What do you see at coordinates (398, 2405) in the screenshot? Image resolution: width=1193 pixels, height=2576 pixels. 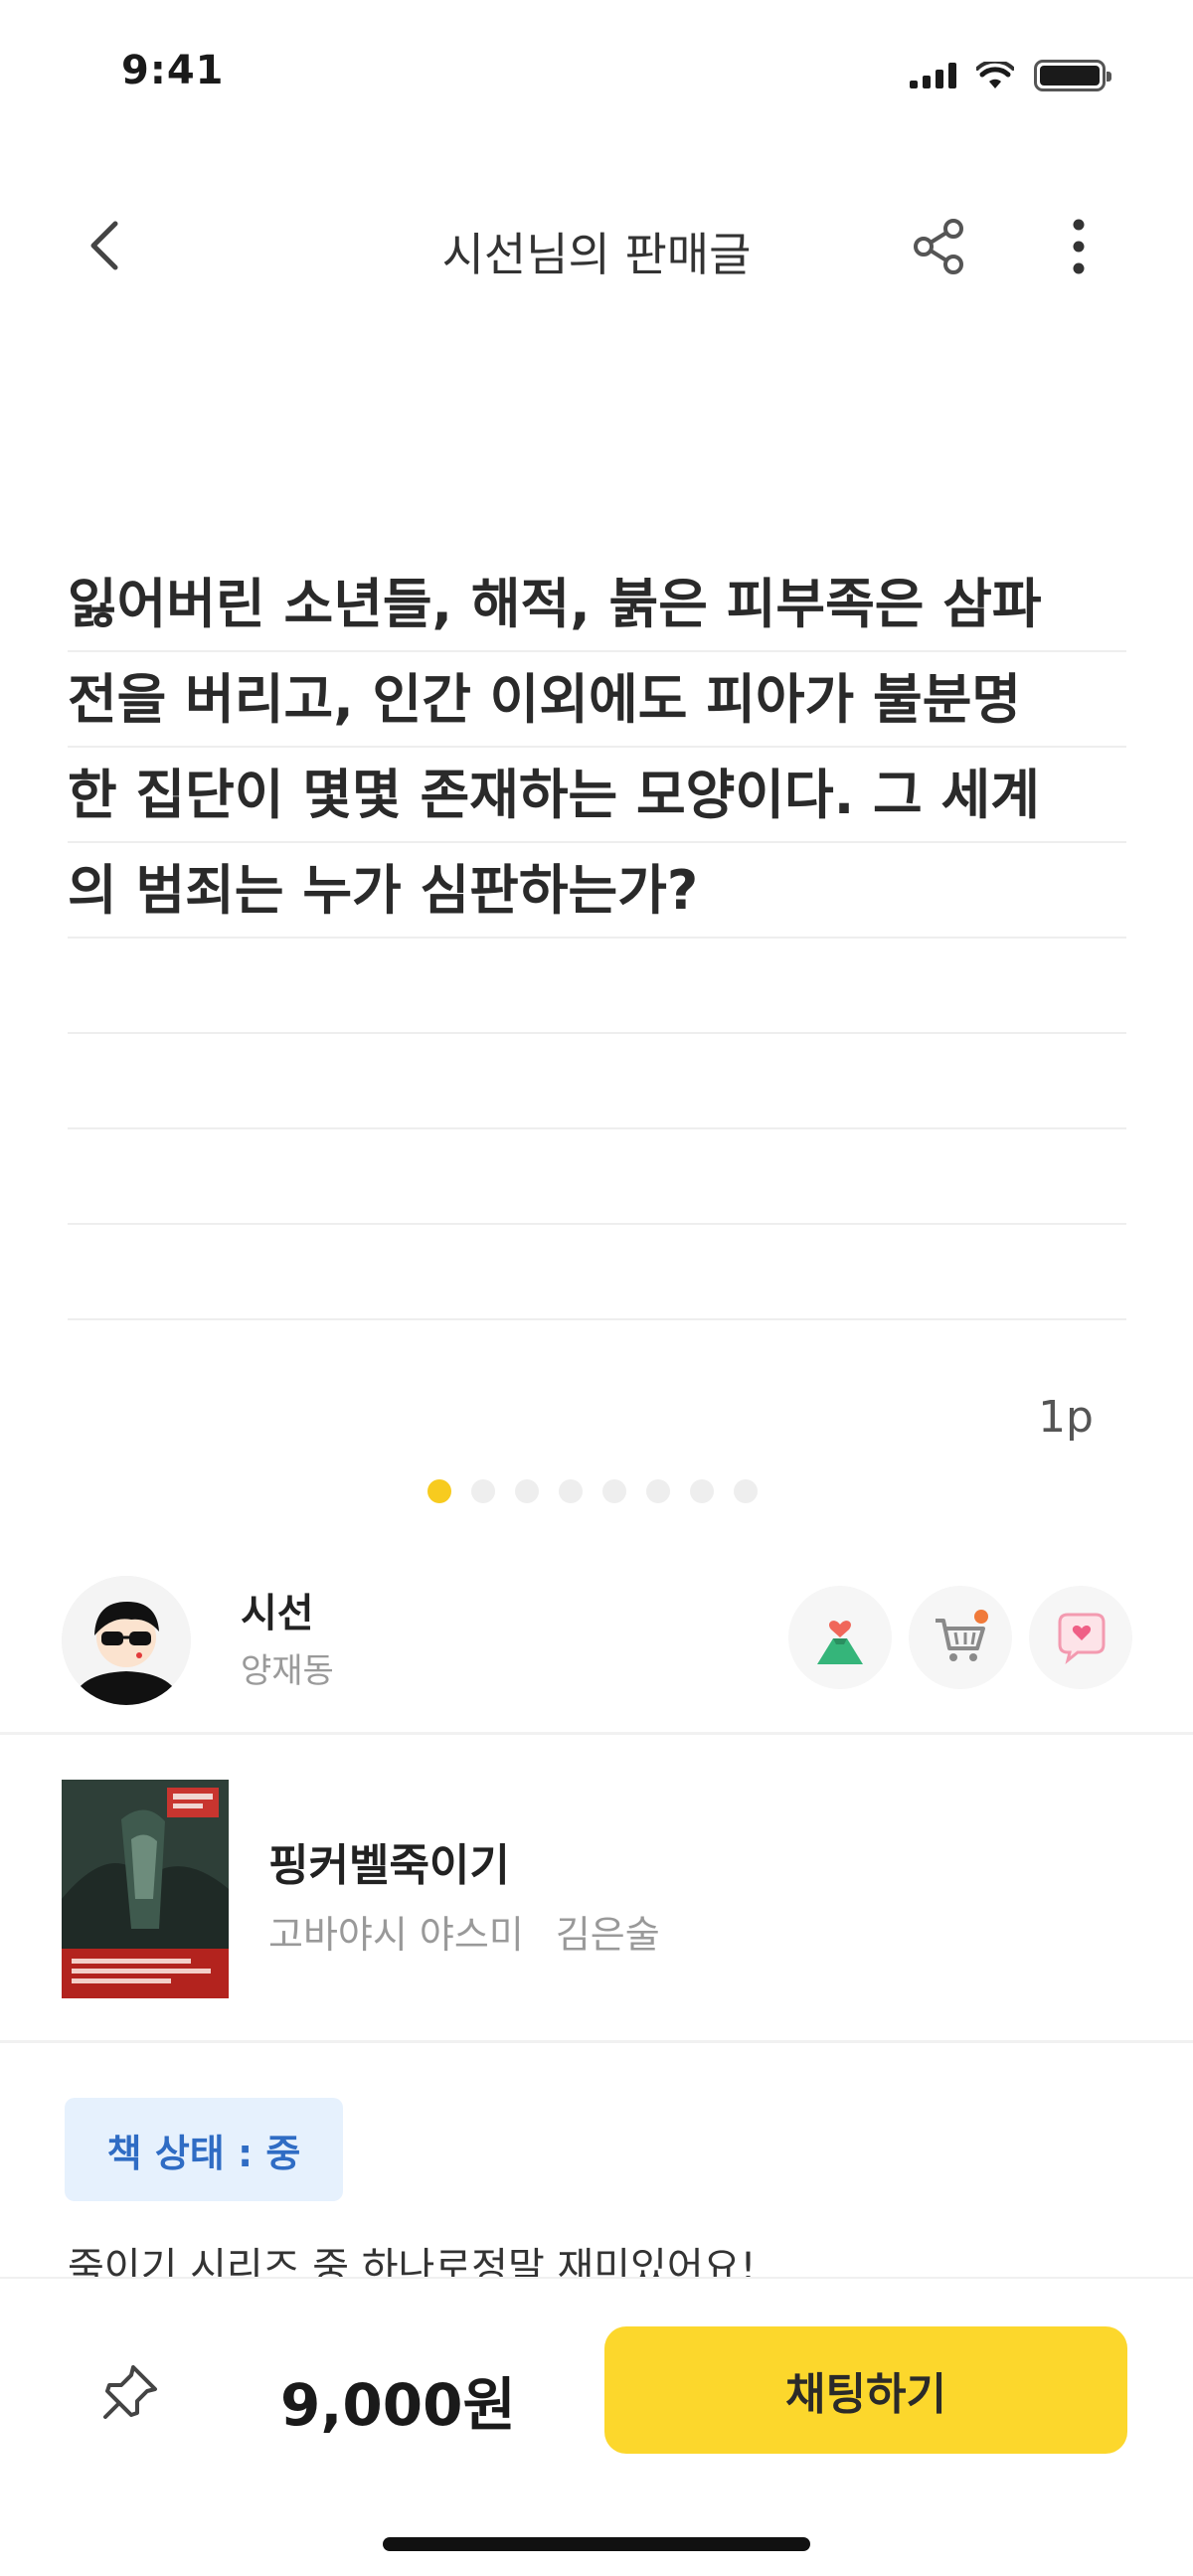 I see `price: 9,000원` at bounding box center [398, 2405].